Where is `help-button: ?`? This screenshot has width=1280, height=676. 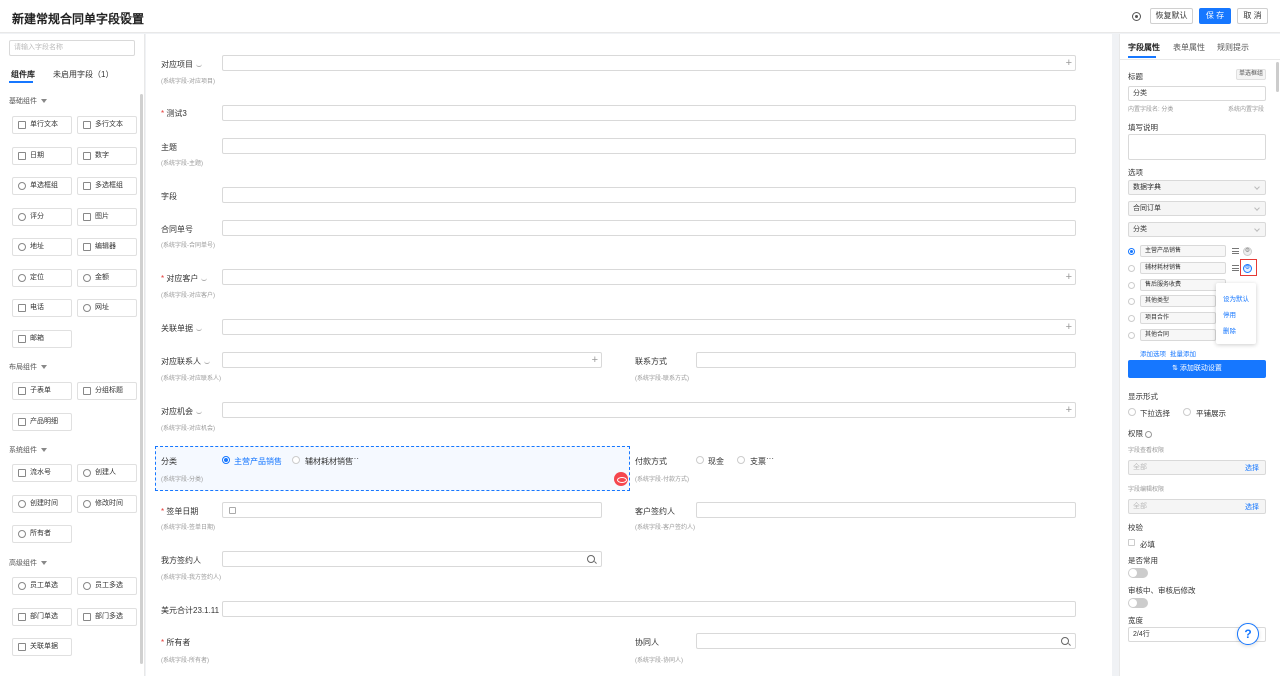 help-button: ? is located at coordinates (1248, 634).